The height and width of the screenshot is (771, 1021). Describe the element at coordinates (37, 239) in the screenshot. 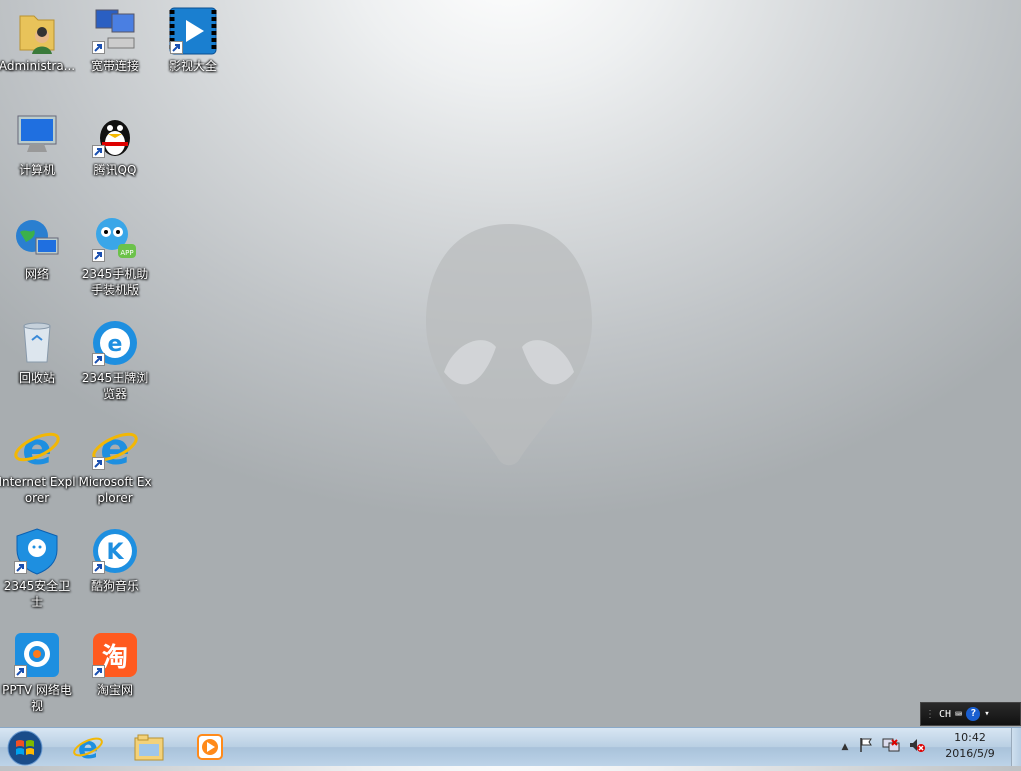

I see `network-icon` at that location.